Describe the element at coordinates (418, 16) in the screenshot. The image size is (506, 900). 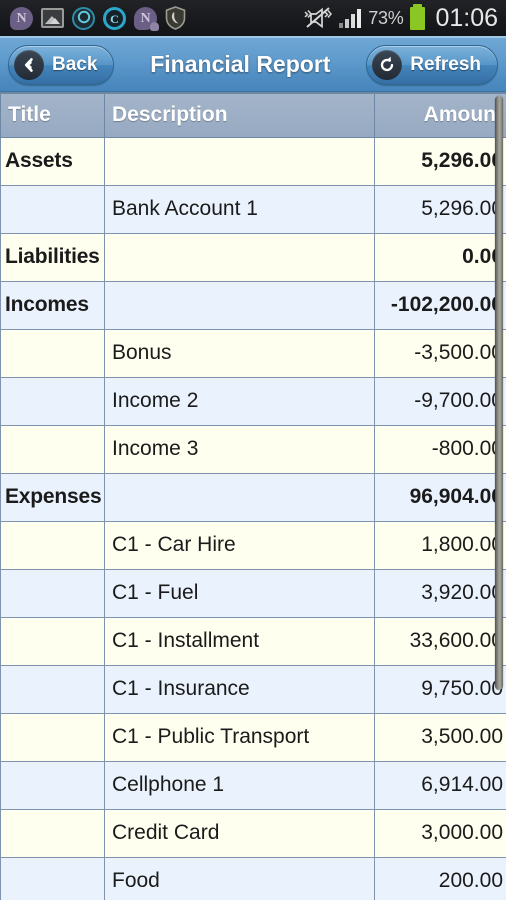
I see `battery-icon` at that location.